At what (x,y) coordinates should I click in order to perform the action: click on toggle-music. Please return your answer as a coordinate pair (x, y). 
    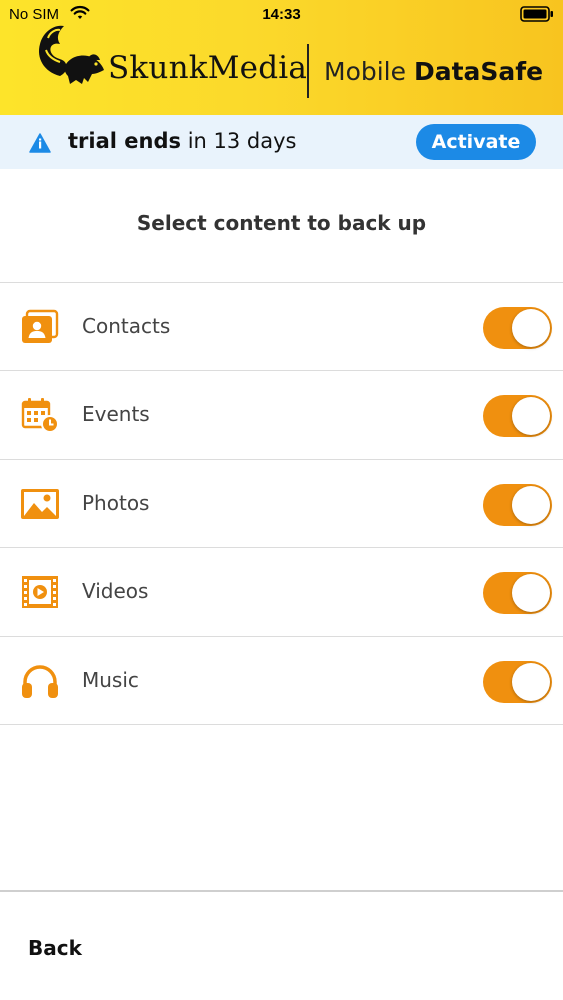
    Looking at the image, I should click on (517, 681).